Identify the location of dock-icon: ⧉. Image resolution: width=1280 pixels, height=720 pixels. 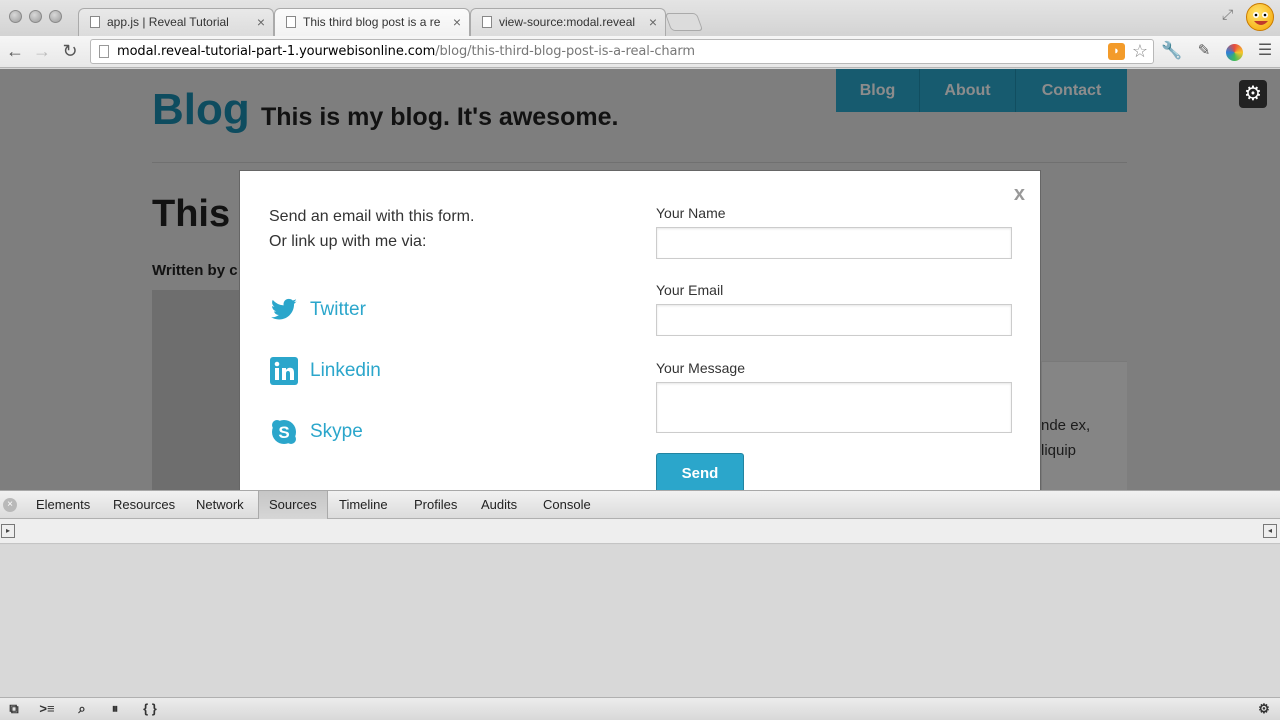
(14, 709).